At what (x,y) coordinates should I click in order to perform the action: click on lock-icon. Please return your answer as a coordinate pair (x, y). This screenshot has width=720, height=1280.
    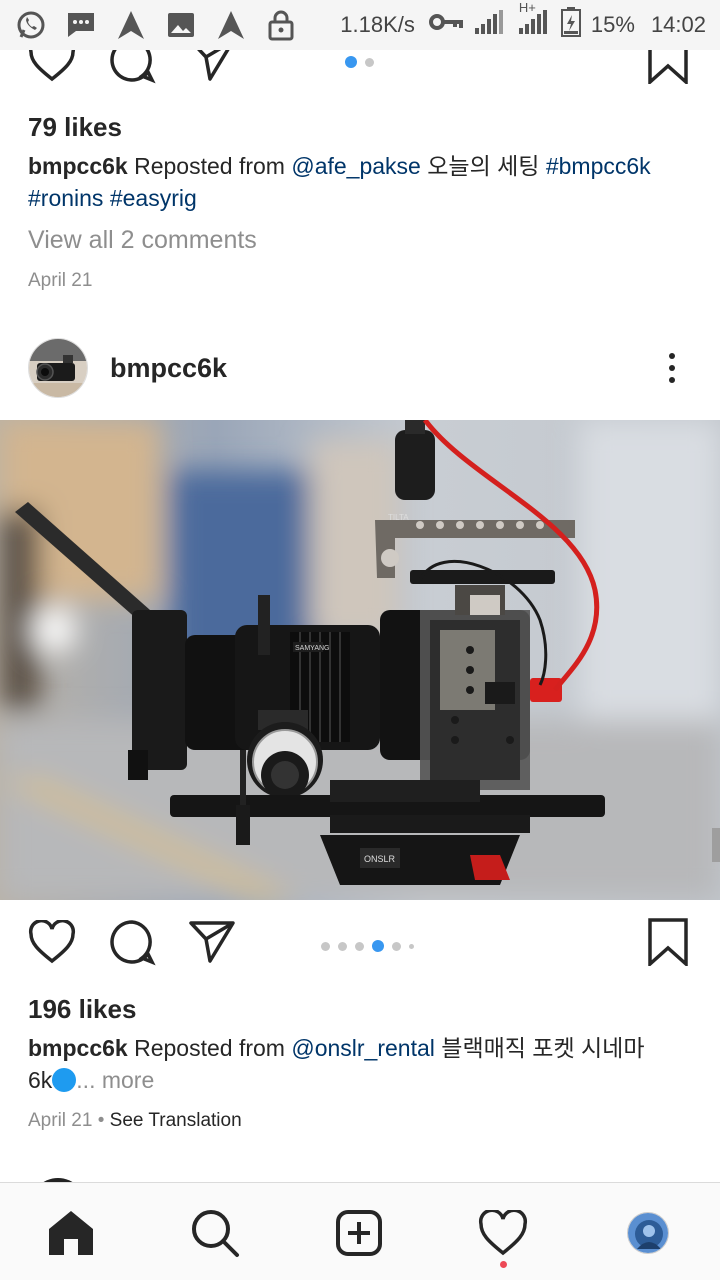
    Looking at the image, I should click on (281, 25).